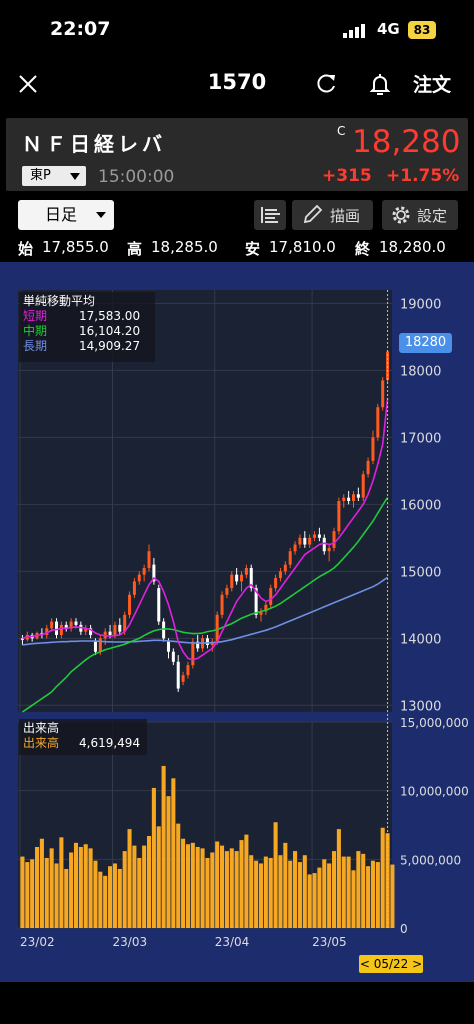 The image size is (474, 1024). I want to click on period-label: 日足, so click(61, 214).